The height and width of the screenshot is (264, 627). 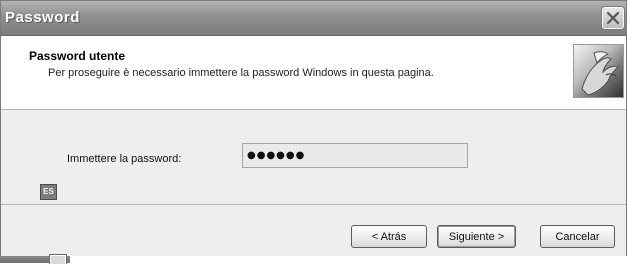 What do you see at coordinates (355, 155) in the screenshot?
I see `password-input` at bounding box center [355, 155].